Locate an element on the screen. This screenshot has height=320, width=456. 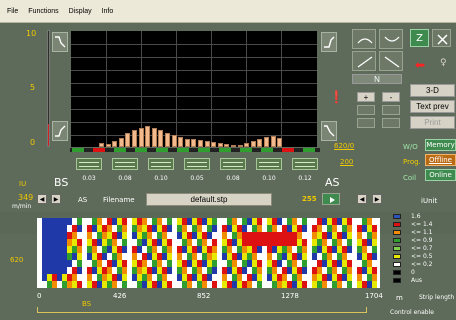
scale-label: 0 is located at coordinates (413, 272).